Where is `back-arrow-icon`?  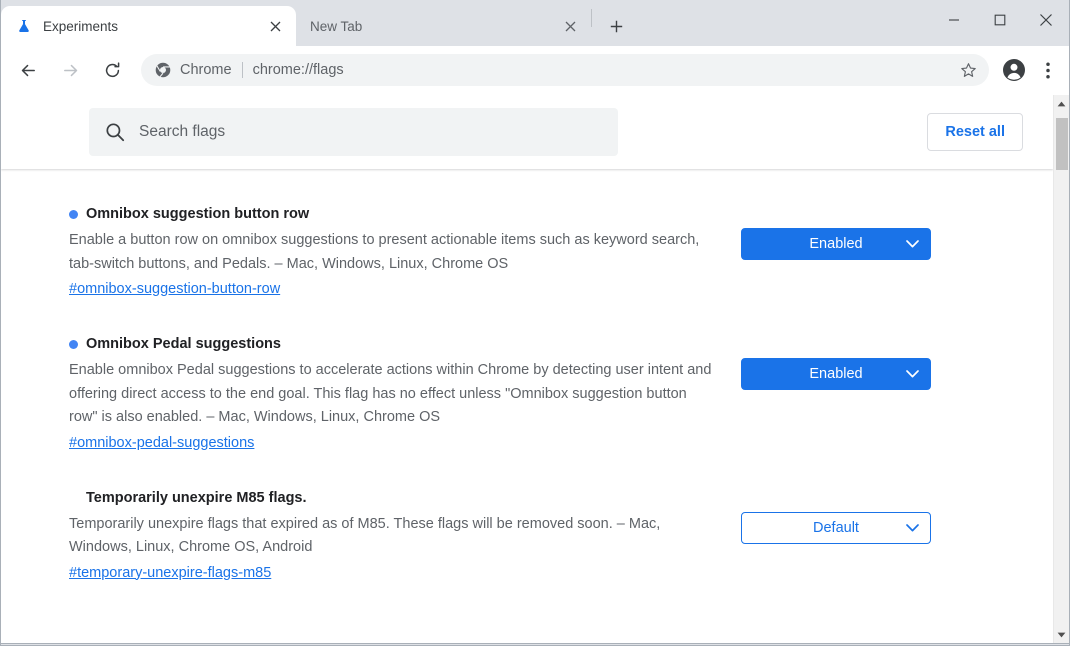 back-arrow-icon is located at coordinates (28, 70).